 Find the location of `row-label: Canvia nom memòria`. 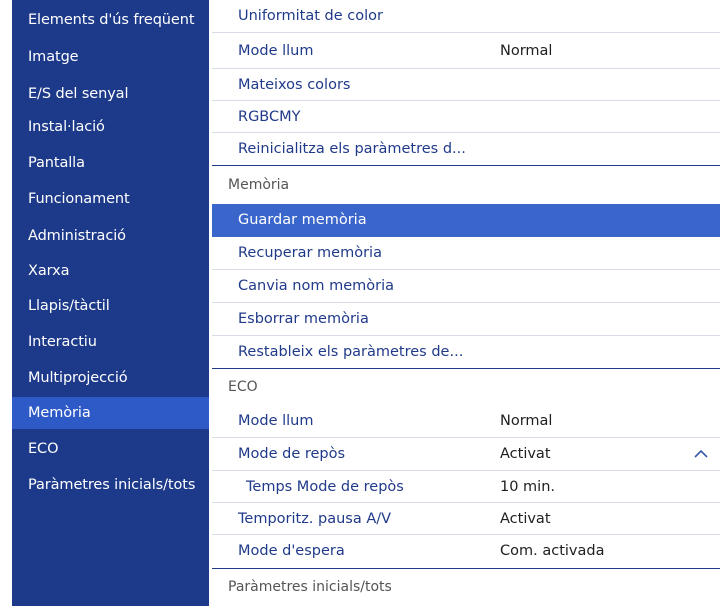

row-label: Canvia nom memòria is located at coordinates (316, 286).